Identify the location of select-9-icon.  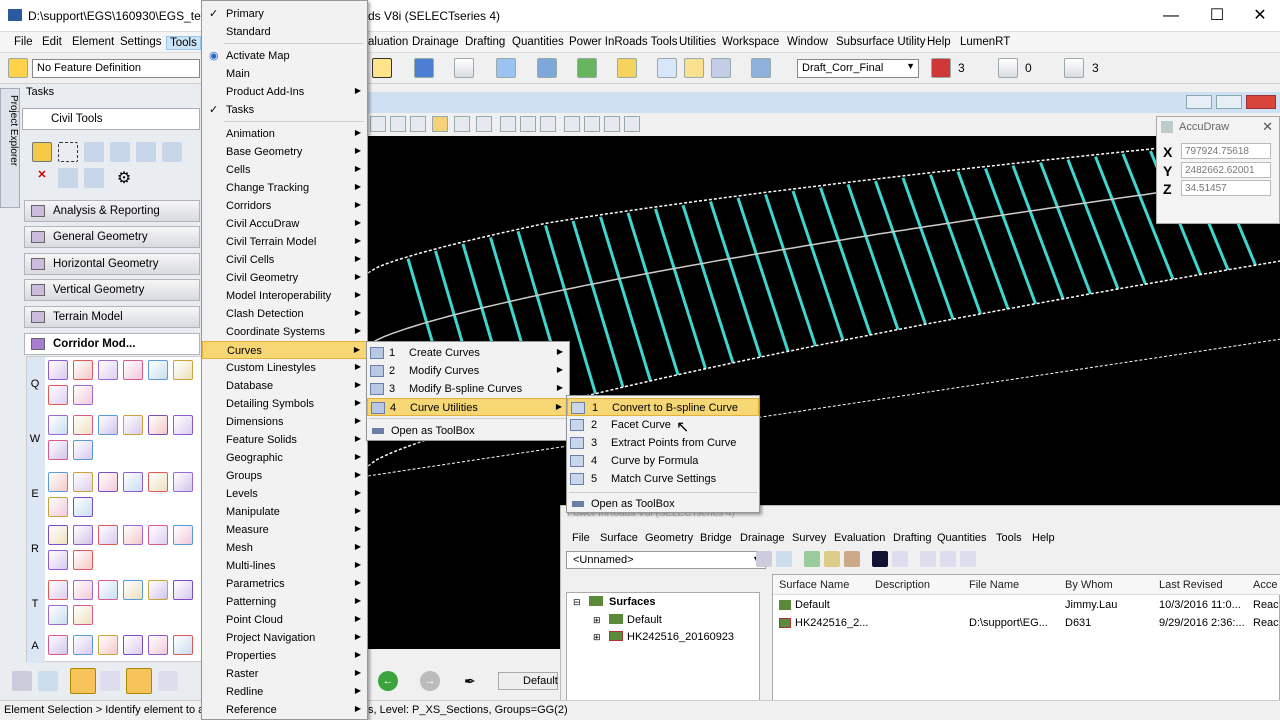
(68, 178).